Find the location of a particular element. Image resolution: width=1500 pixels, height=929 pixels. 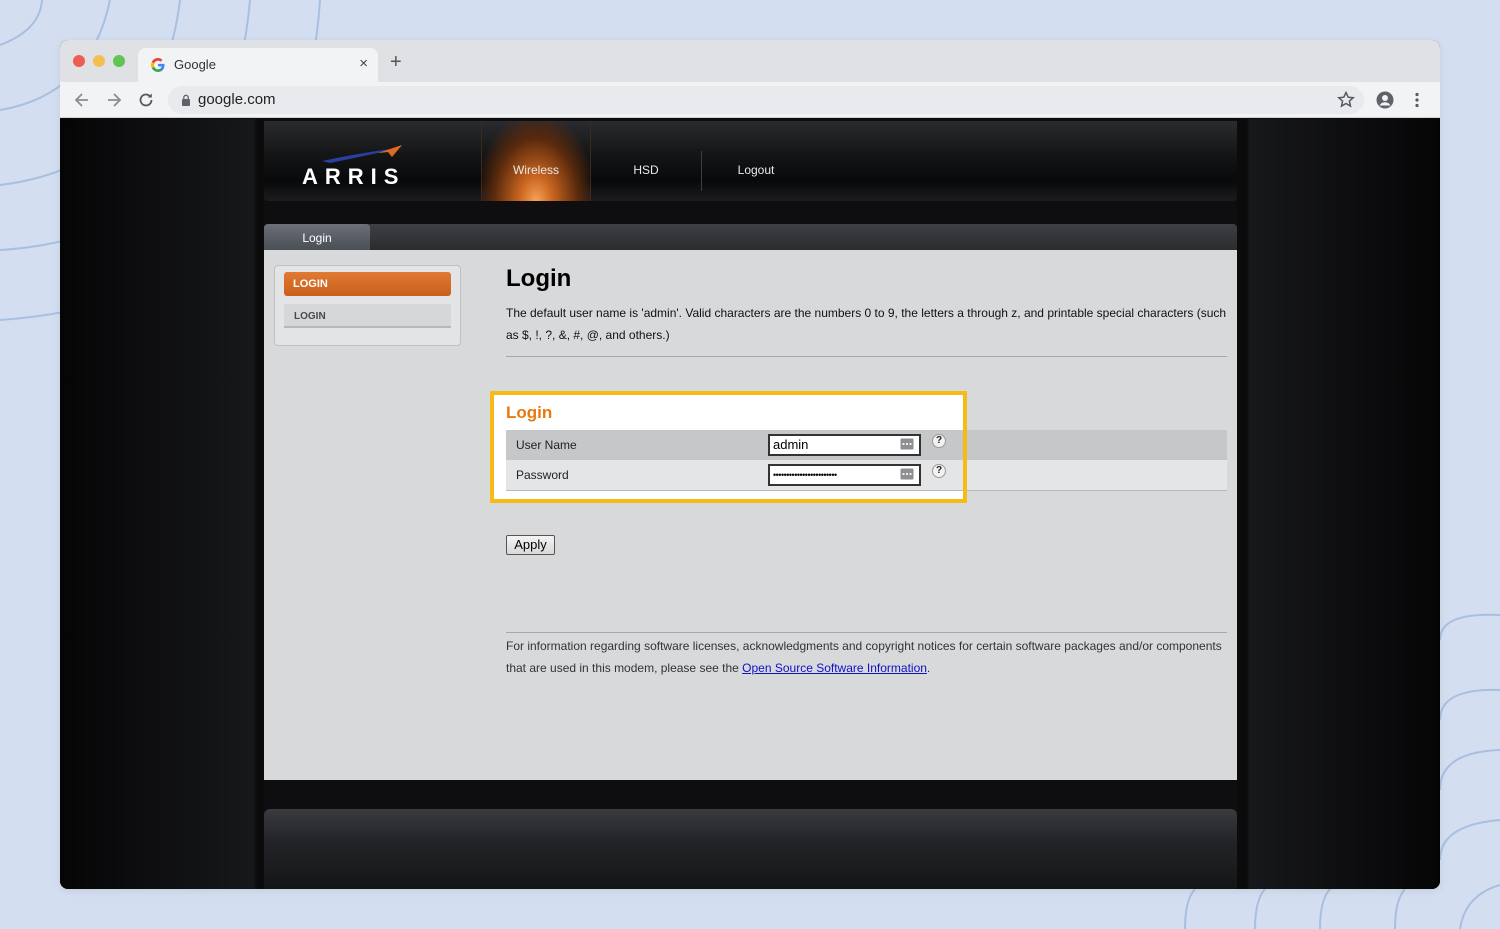

nav-logout-label: Logout is located at coordinates (756, 170).